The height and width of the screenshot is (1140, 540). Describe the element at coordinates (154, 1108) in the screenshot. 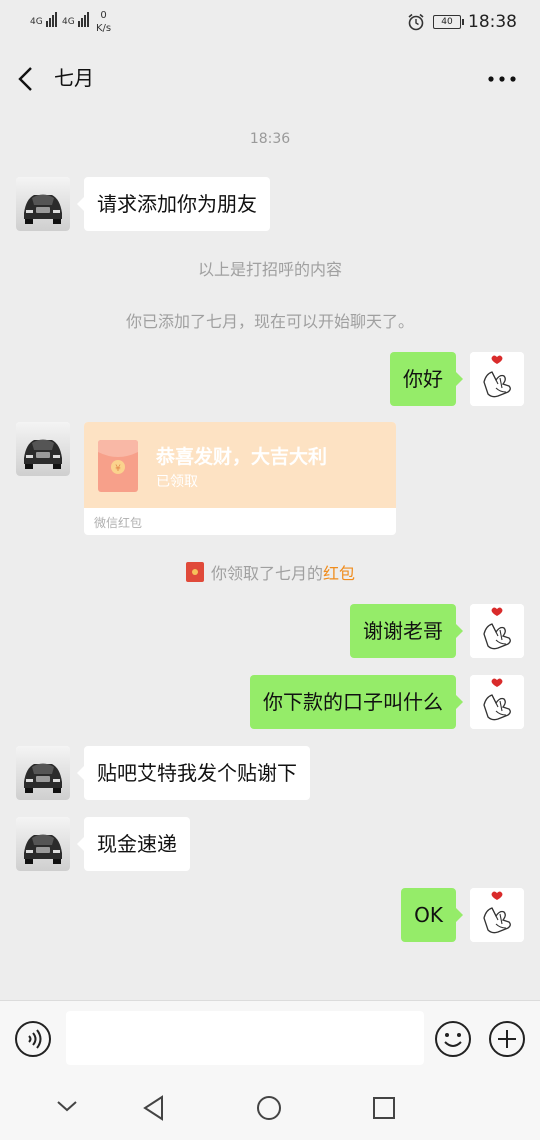

I see `triangle-back-icon` at that location.